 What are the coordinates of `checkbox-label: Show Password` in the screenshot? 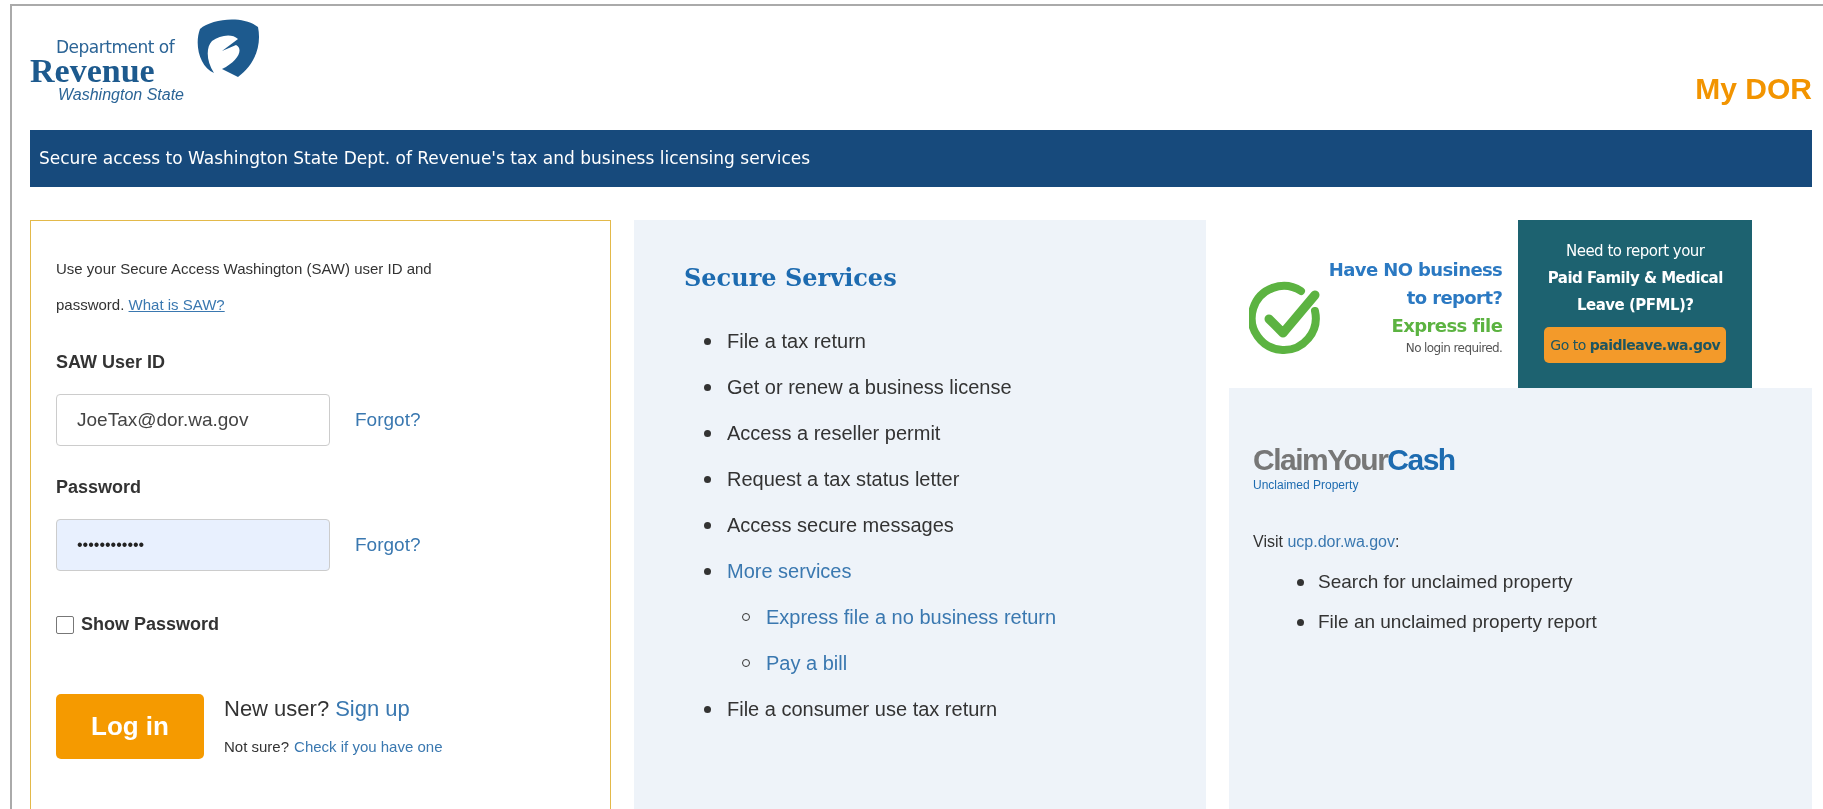 It's located at (150, 624).